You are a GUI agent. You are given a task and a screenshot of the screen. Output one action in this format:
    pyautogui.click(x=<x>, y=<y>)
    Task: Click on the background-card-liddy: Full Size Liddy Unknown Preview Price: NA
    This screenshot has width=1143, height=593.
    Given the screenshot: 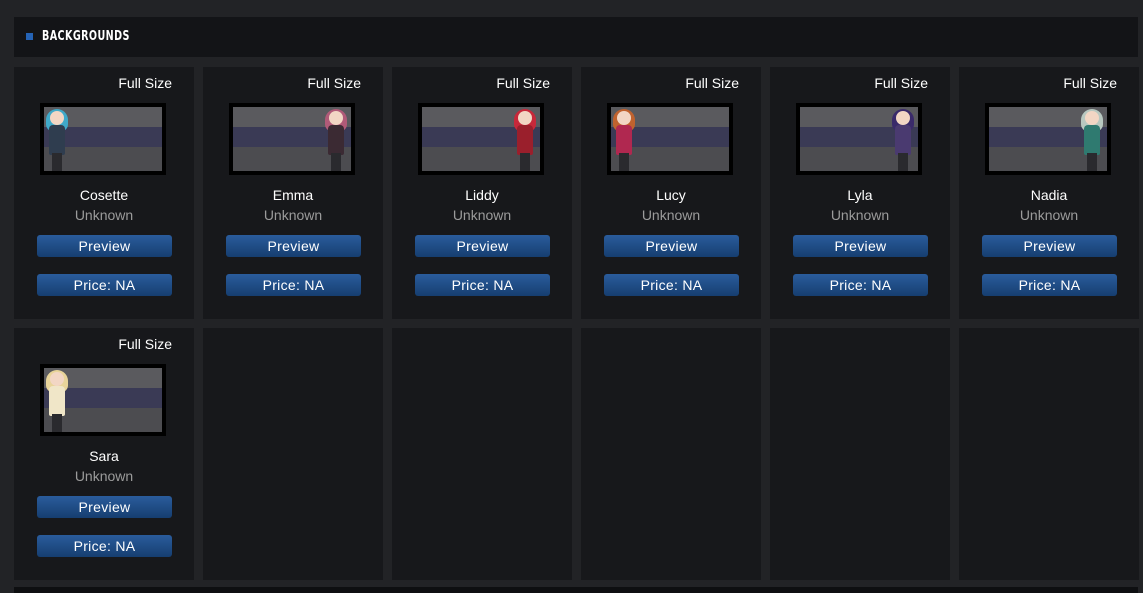 What is the action you would take?
    pyautogui.click(x=482, y=193)
    